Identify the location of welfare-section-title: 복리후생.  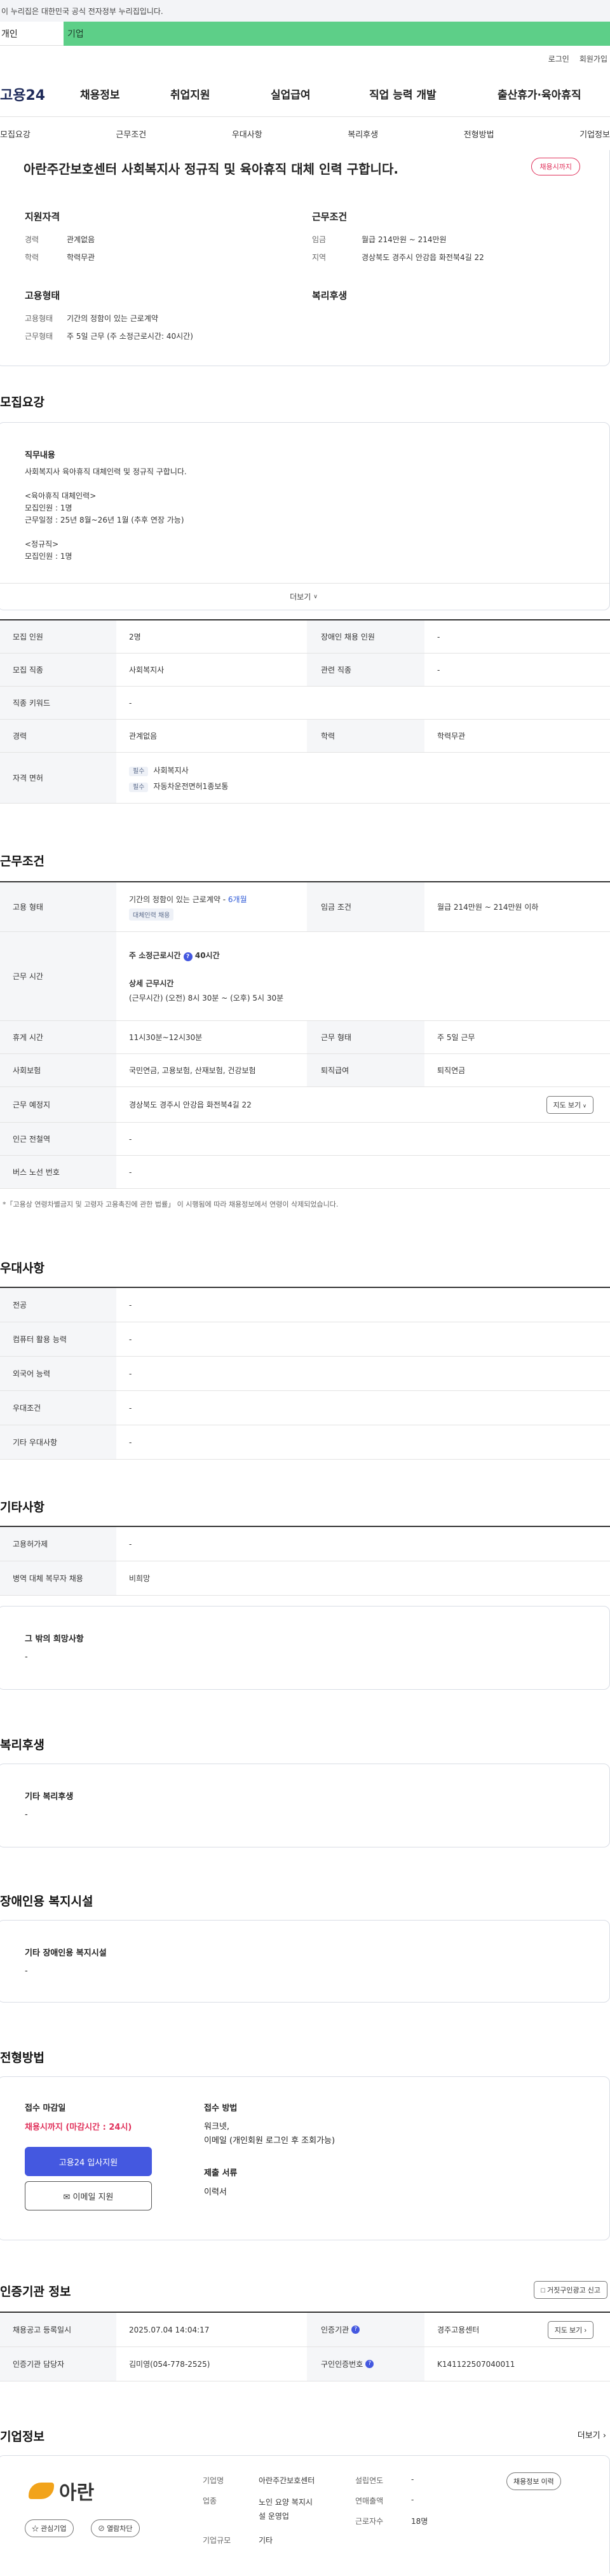
(22, 1745).